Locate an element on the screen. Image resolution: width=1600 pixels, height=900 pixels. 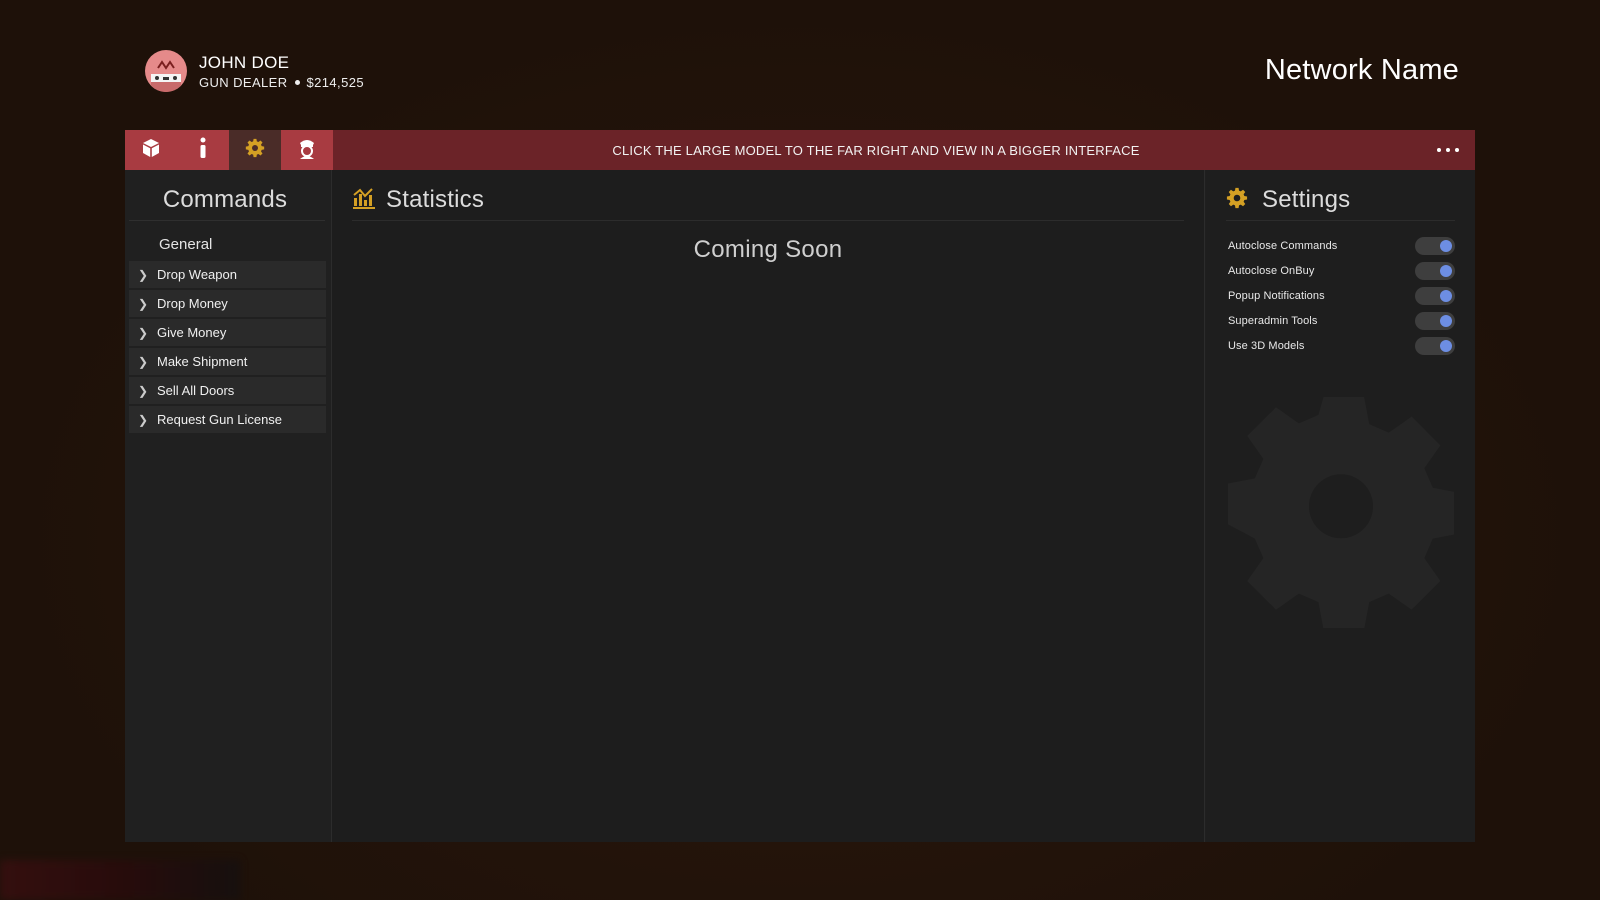
statistics-header: Statistics is located at coordinates (418, 200).